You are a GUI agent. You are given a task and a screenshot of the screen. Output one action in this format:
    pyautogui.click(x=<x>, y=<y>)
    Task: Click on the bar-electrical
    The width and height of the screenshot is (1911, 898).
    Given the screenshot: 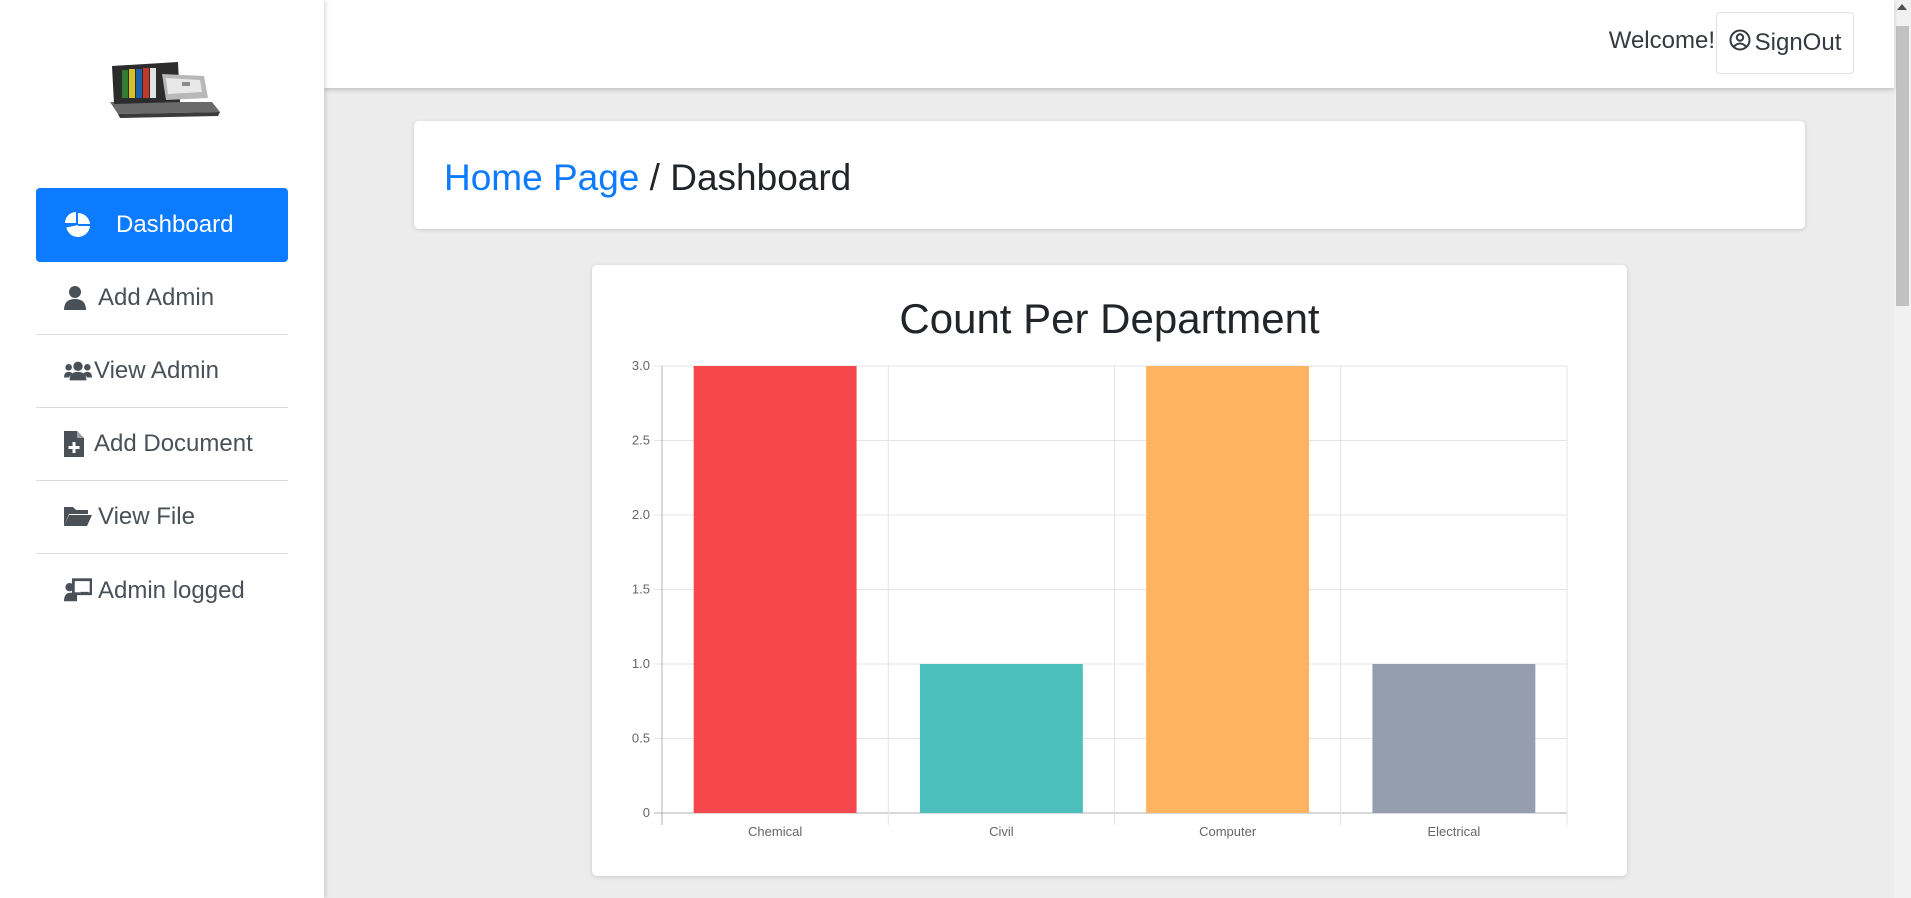 What is the action you would take?
    pyautogui.click(x=1454, y=738)
    